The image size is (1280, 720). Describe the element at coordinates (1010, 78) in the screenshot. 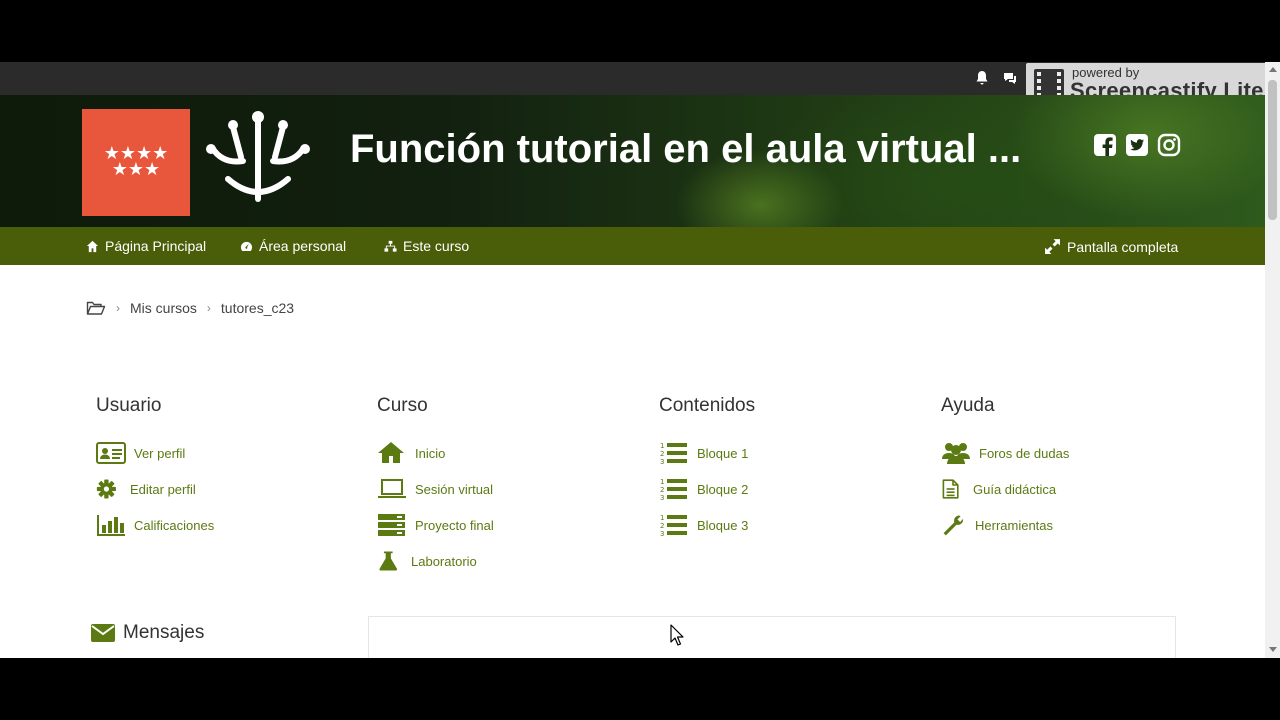

I see `chat-icon` at that location.